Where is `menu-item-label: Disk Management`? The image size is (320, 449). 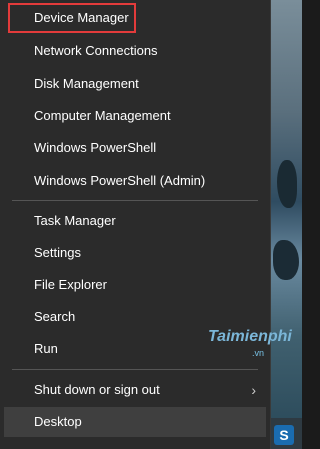
menu-item-label: Disk Management is located at coordinates (86, 83).